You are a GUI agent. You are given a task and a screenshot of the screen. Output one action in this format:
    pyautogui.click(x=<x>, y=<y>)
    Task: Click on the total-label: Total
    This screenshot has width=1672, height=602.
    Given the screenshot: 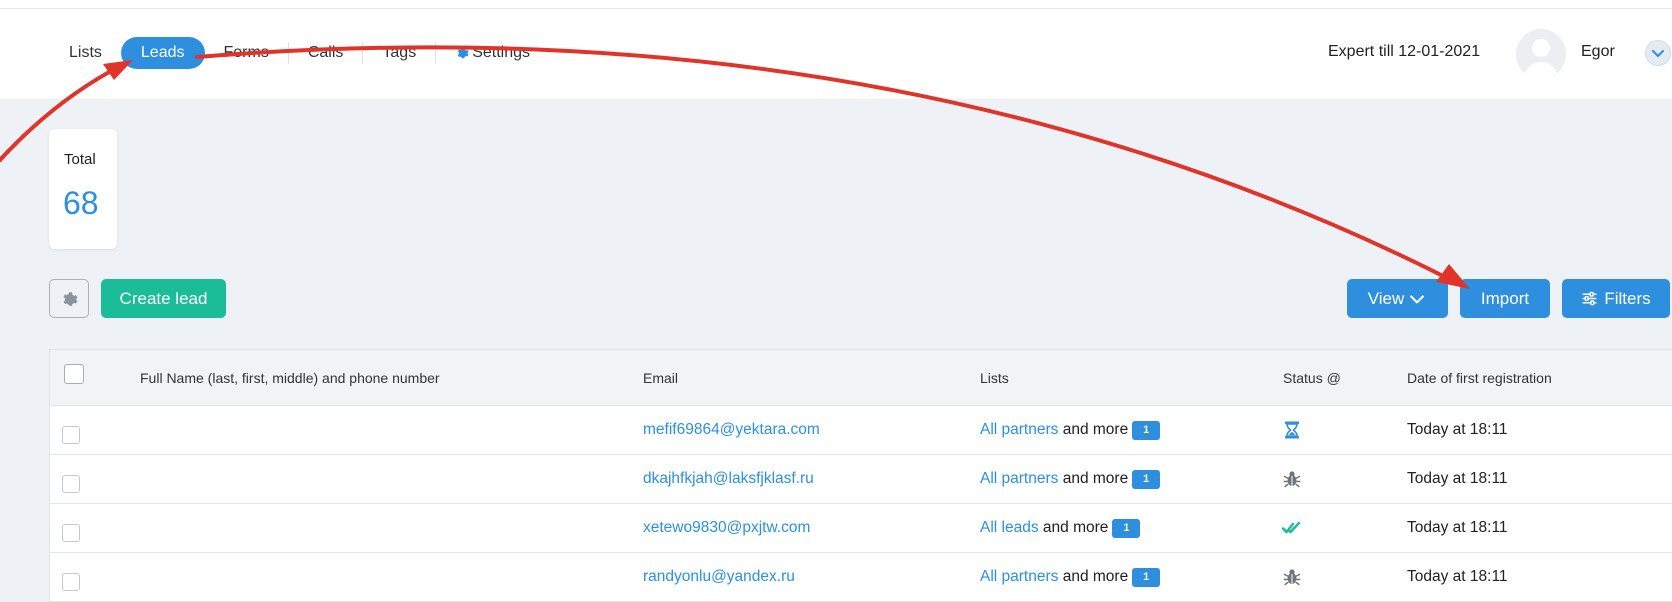 What is the action you would take?
    pyautogui.click(x=80, y=159)
    